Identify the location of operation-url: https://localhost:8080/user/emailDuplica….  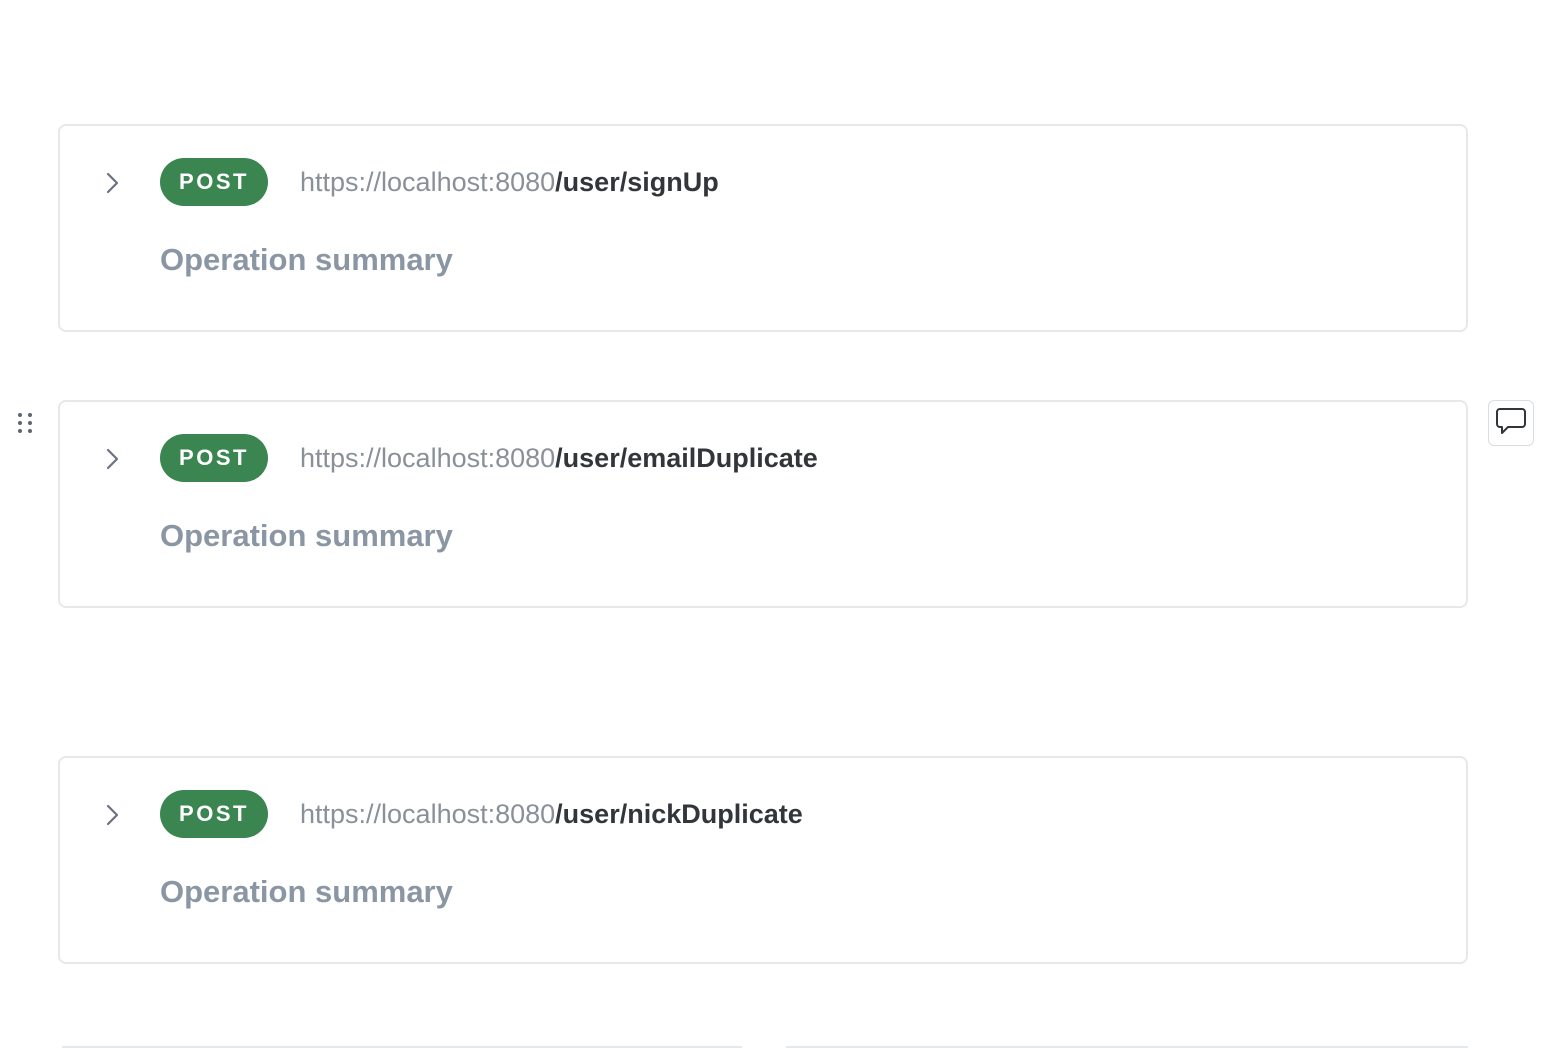
(559, 458).